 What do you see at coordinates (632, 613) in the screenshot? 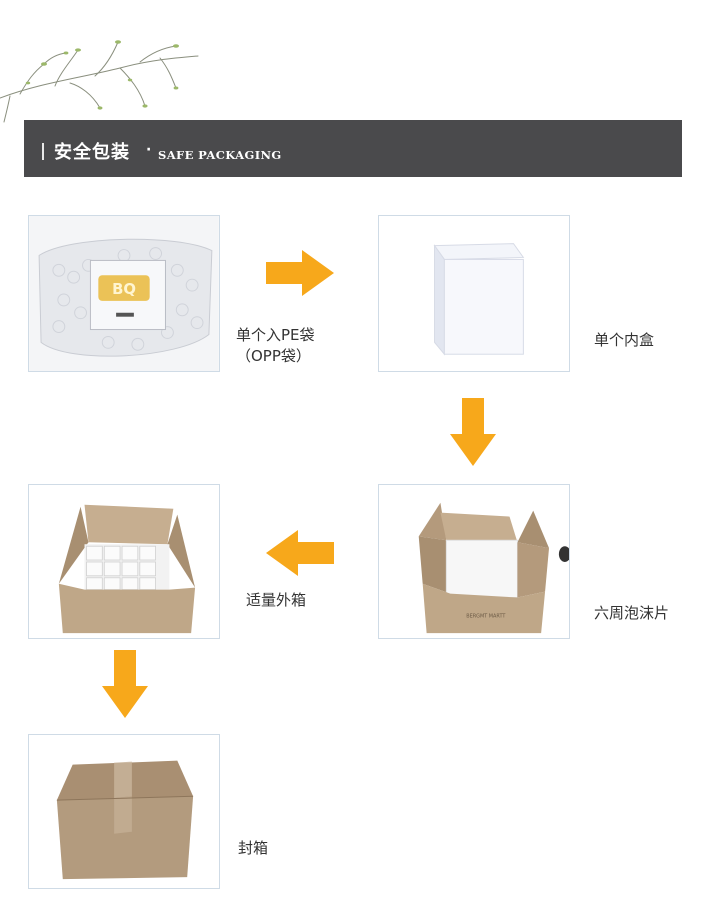
I see `step-3-label: 六周泡沫片` at bounding box center [632, 613].